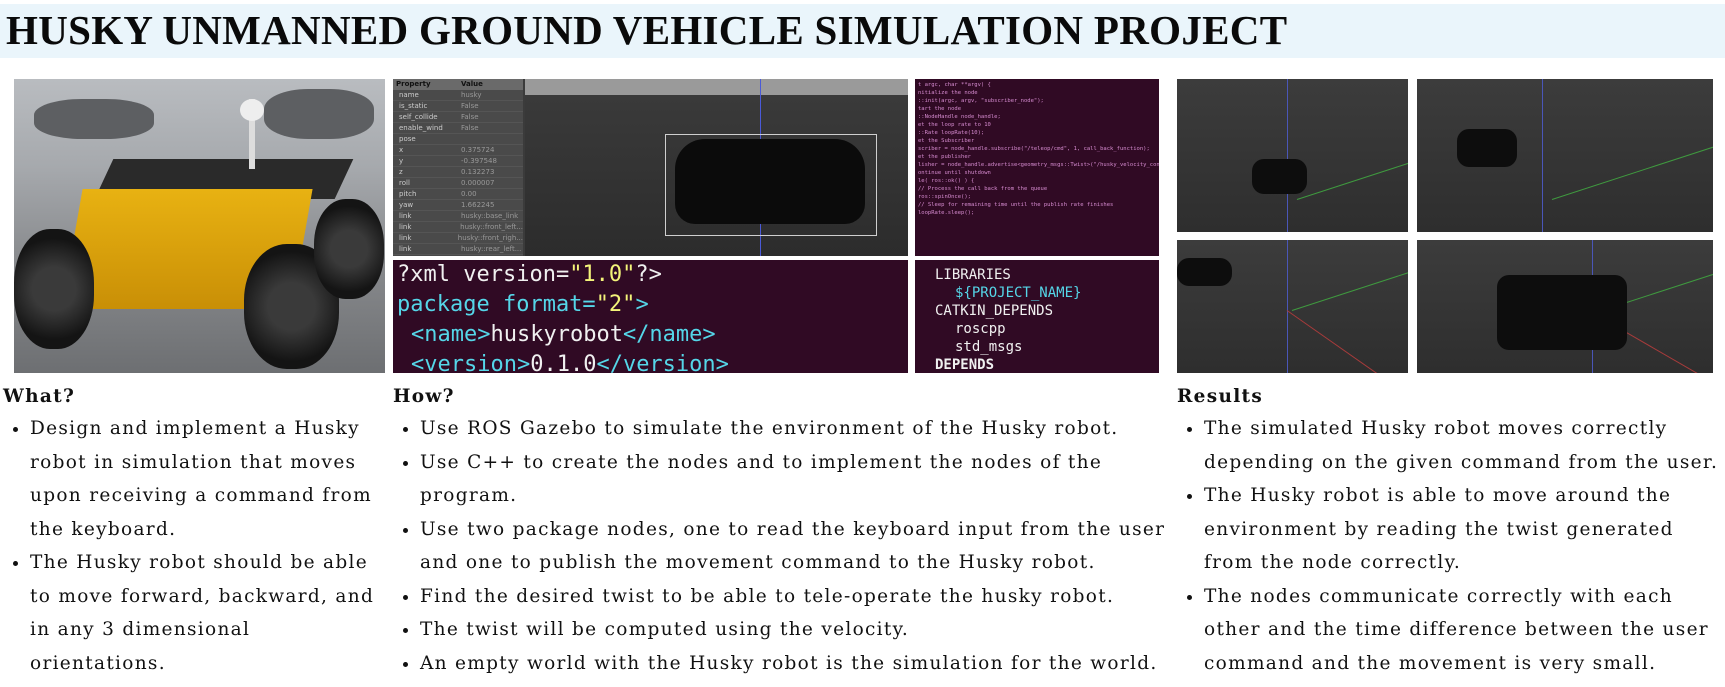 This screenshot has height=687, width=1725. What do you see at coordinates (458, 183) in the screenshot?
I see `property-row: roll 0.000007` at bounding box center [458, 183].